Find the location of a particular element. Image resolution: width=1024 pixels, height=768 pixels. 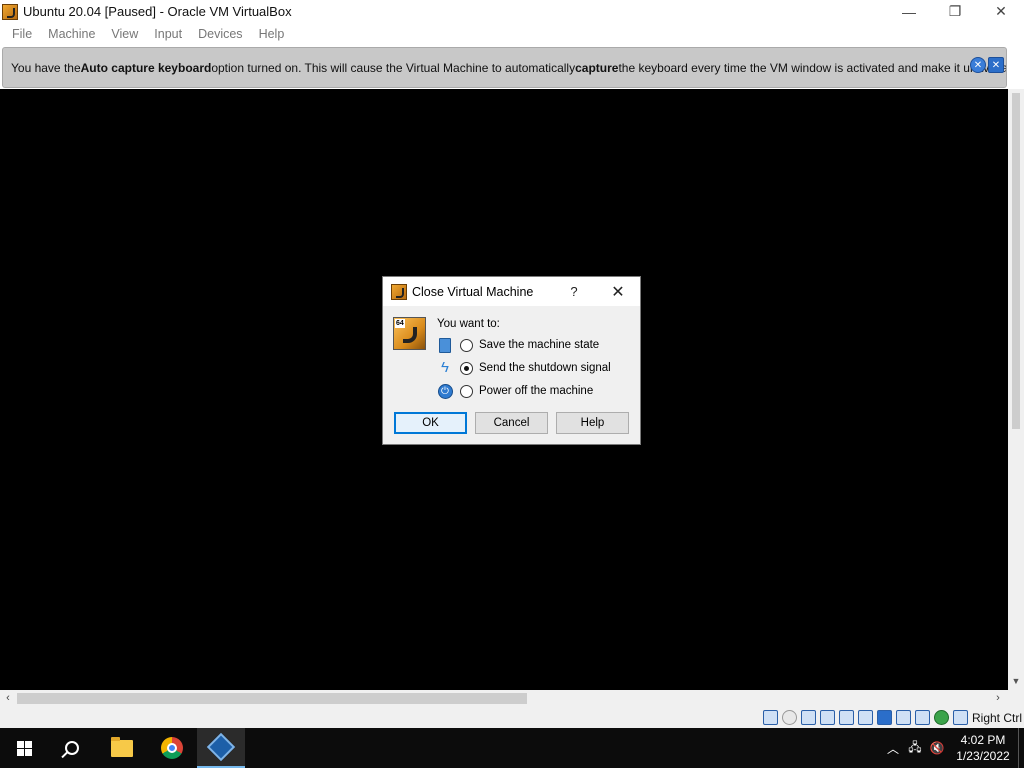

vertical-scrollbar: ▼ is located at coordinates (1016, 389).